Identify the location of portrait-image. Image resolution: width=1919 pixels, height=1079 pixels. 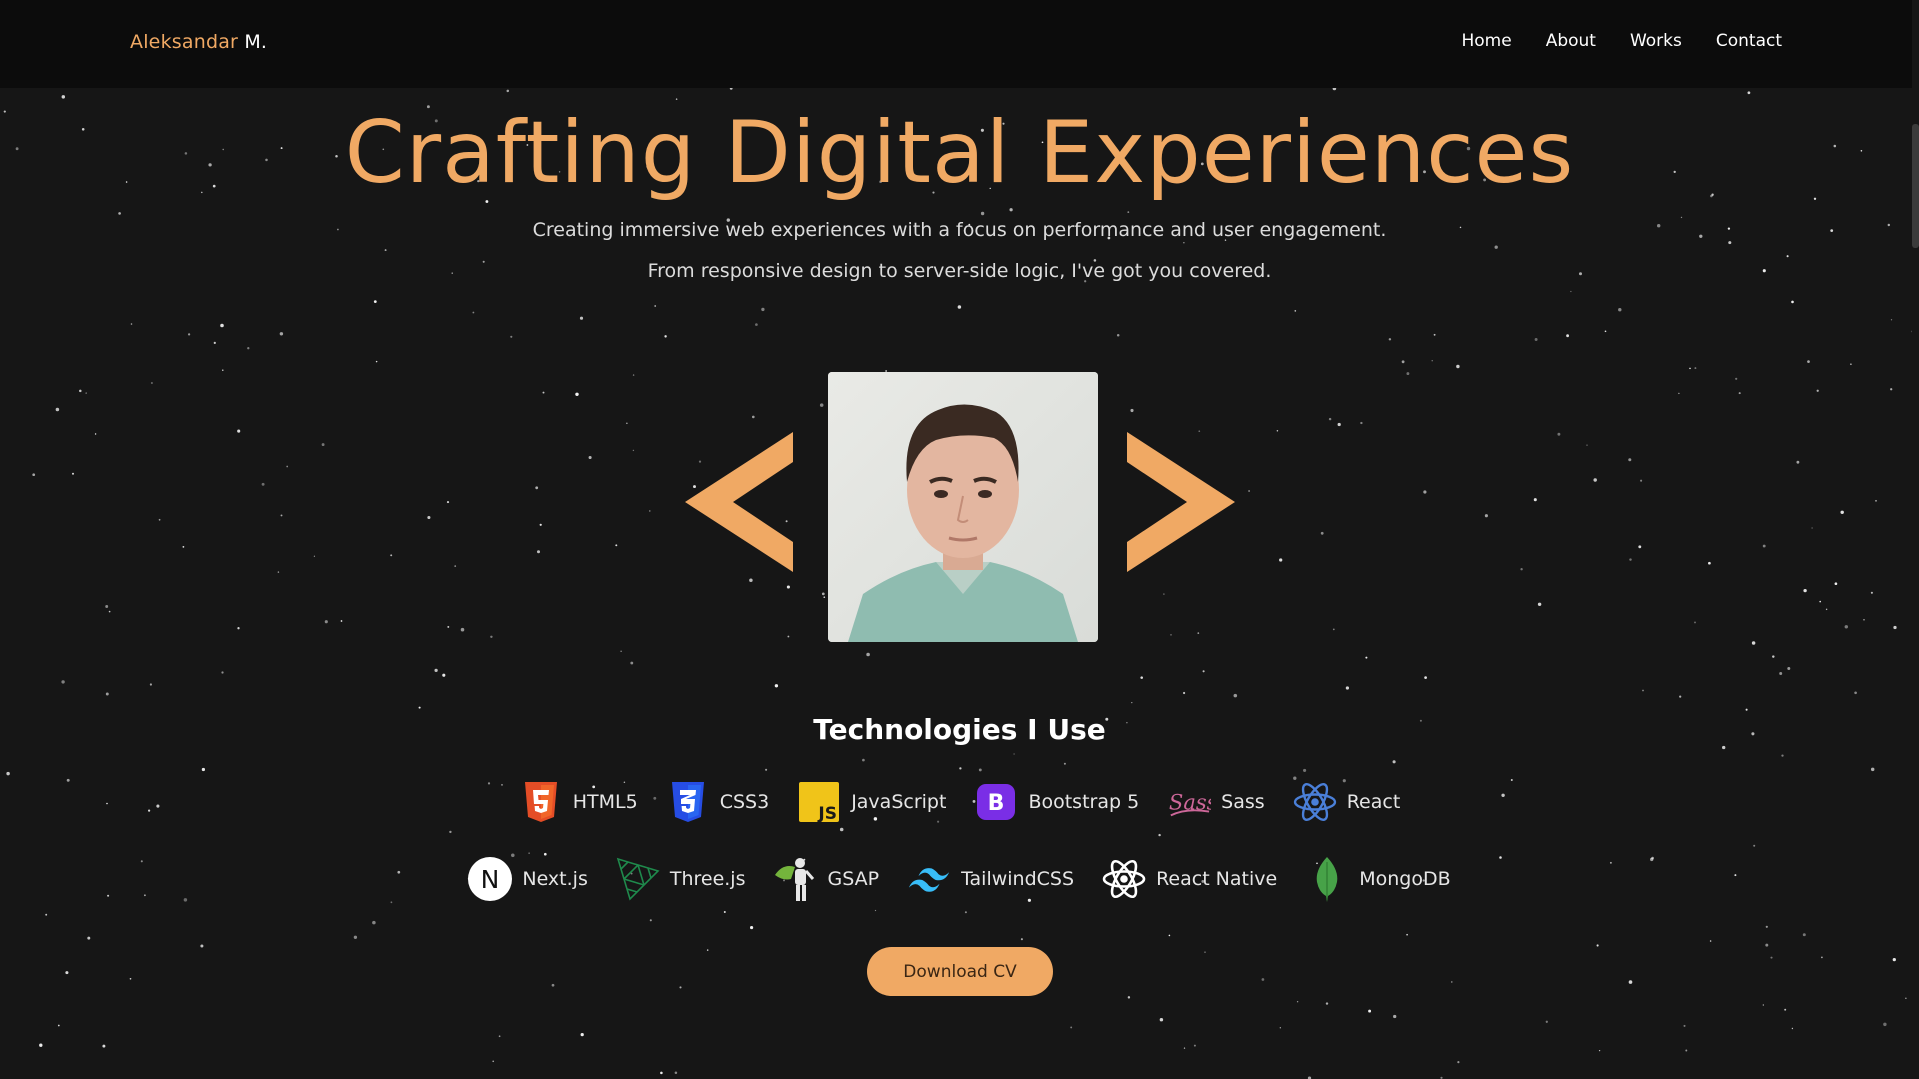
(963, 507).